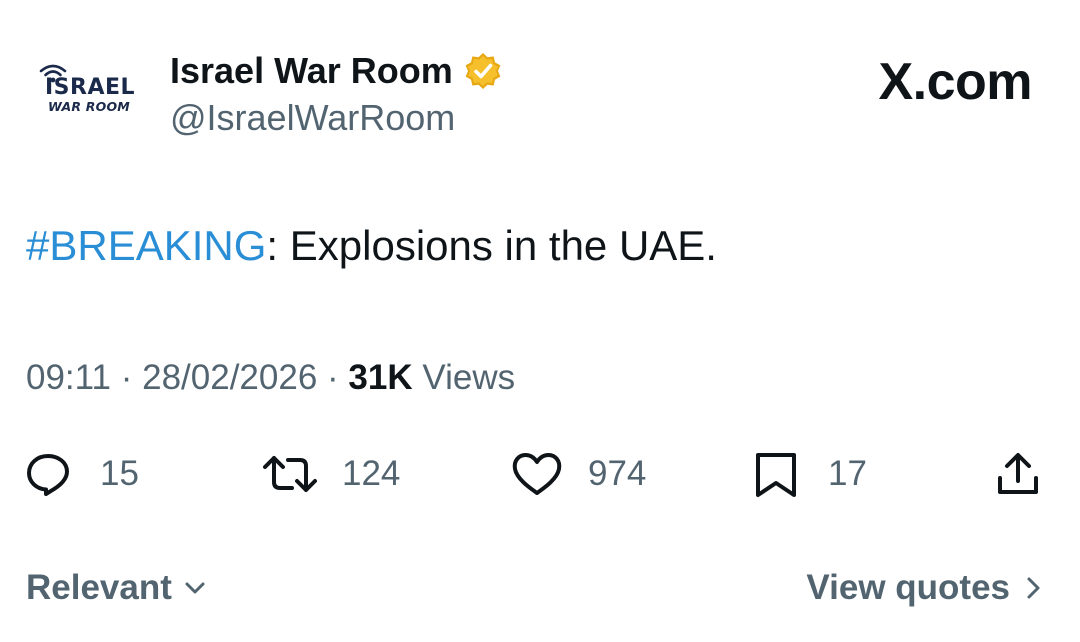  I want to click on repost-icon, so click(290, 474).